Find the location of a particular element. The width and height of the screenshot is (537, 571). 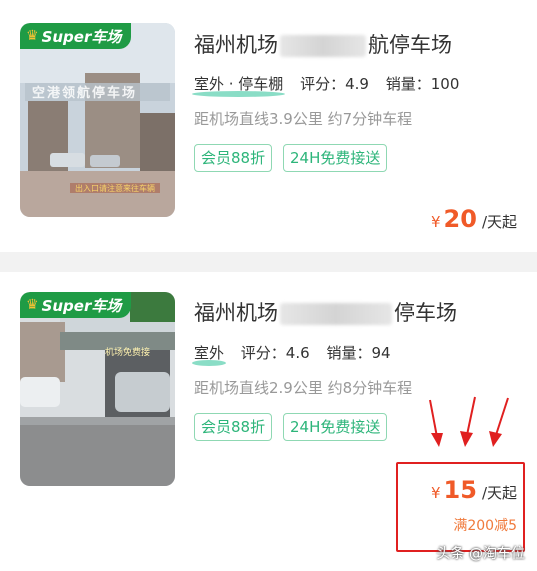

distance-info: 距机场直线3.9公里 约7分钟车程 is located at coordinates (303, 119).